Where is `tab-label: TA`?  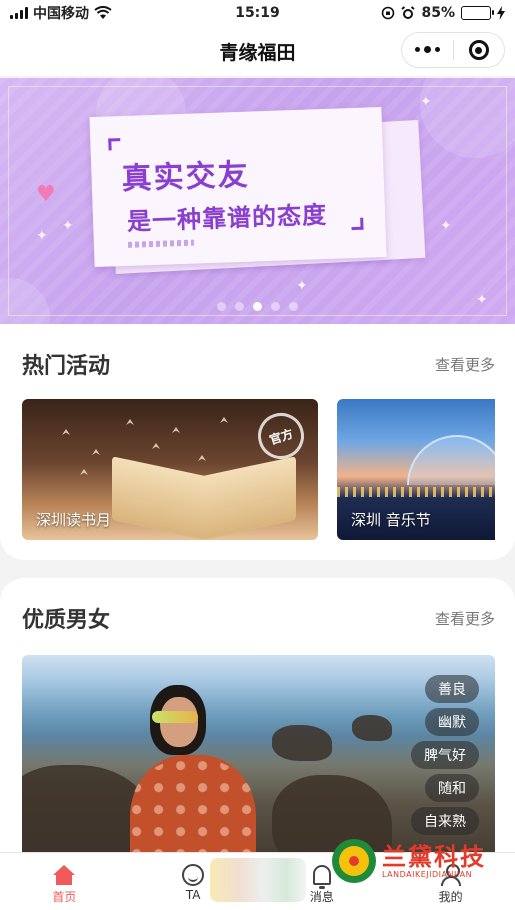
tab-label: TA is located at coordinates (193, 895).